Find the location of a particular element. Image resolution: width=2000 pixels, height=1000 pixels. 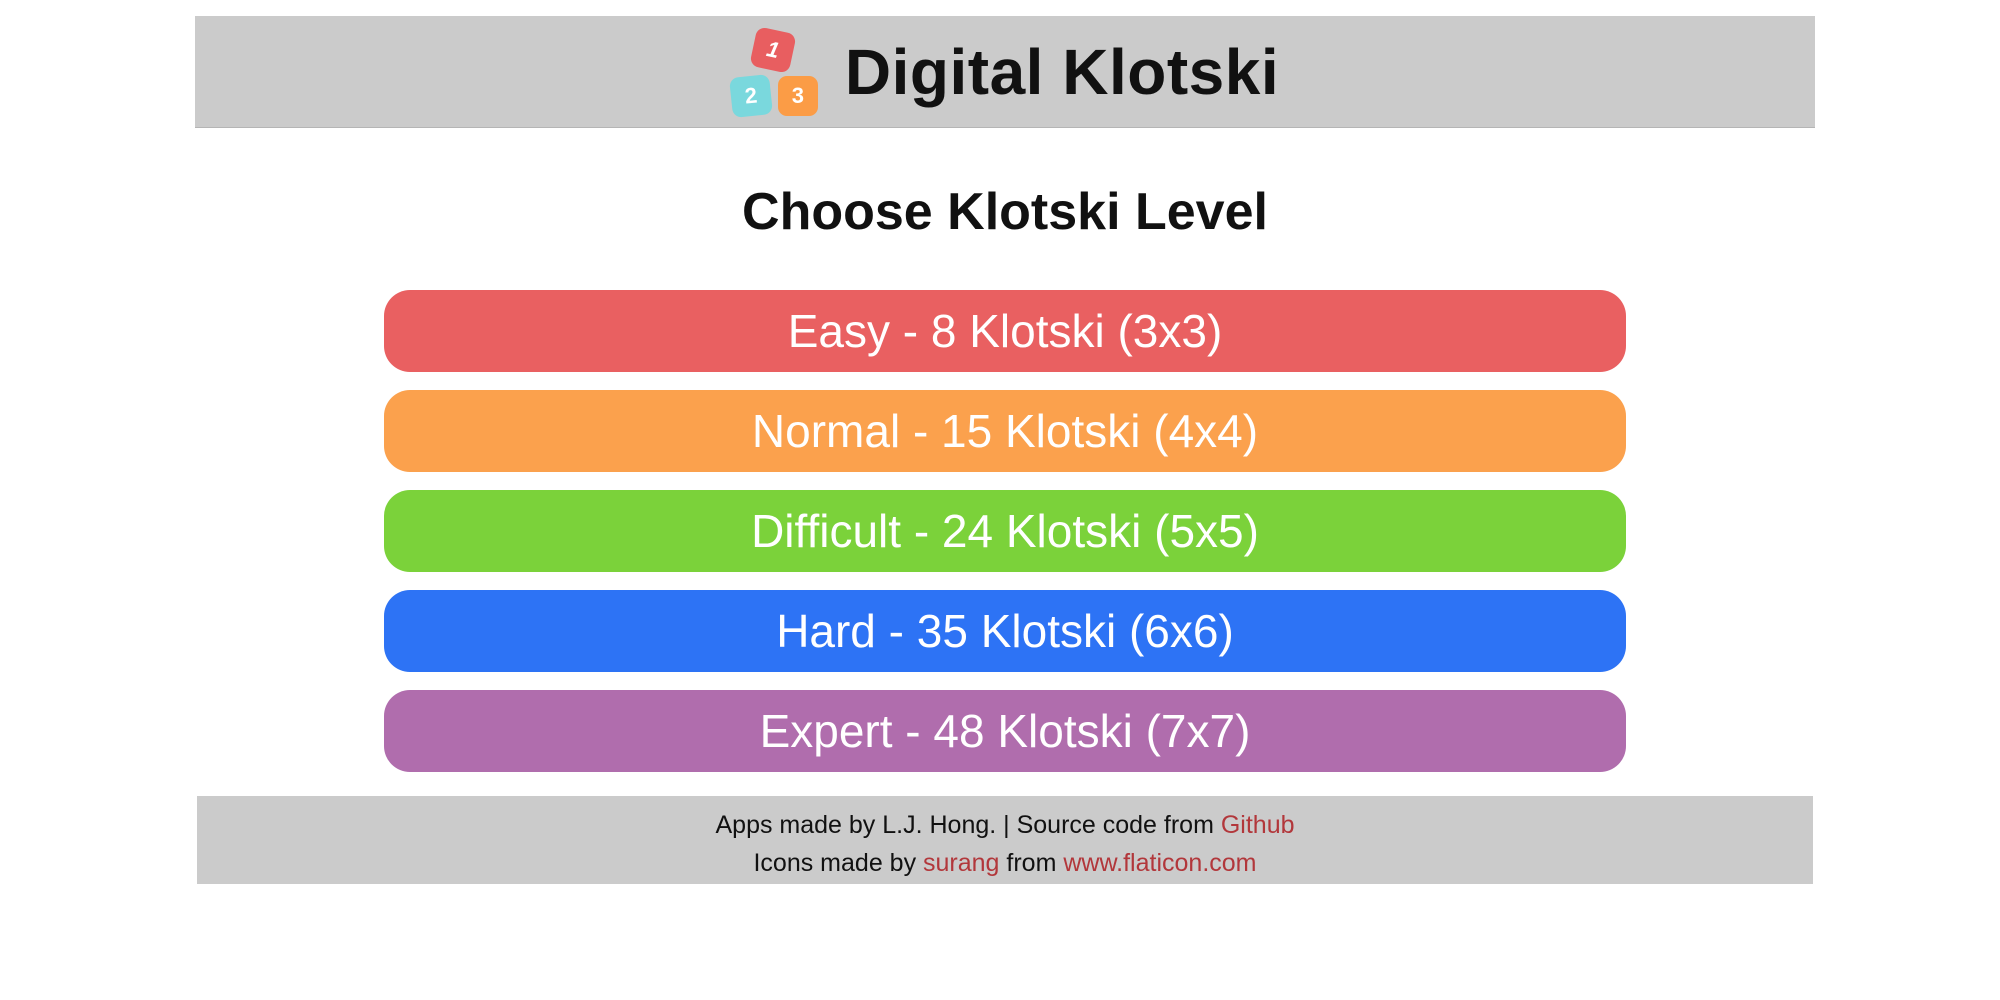

cube-1-icon: 1 is located at coordinates (773, 49).